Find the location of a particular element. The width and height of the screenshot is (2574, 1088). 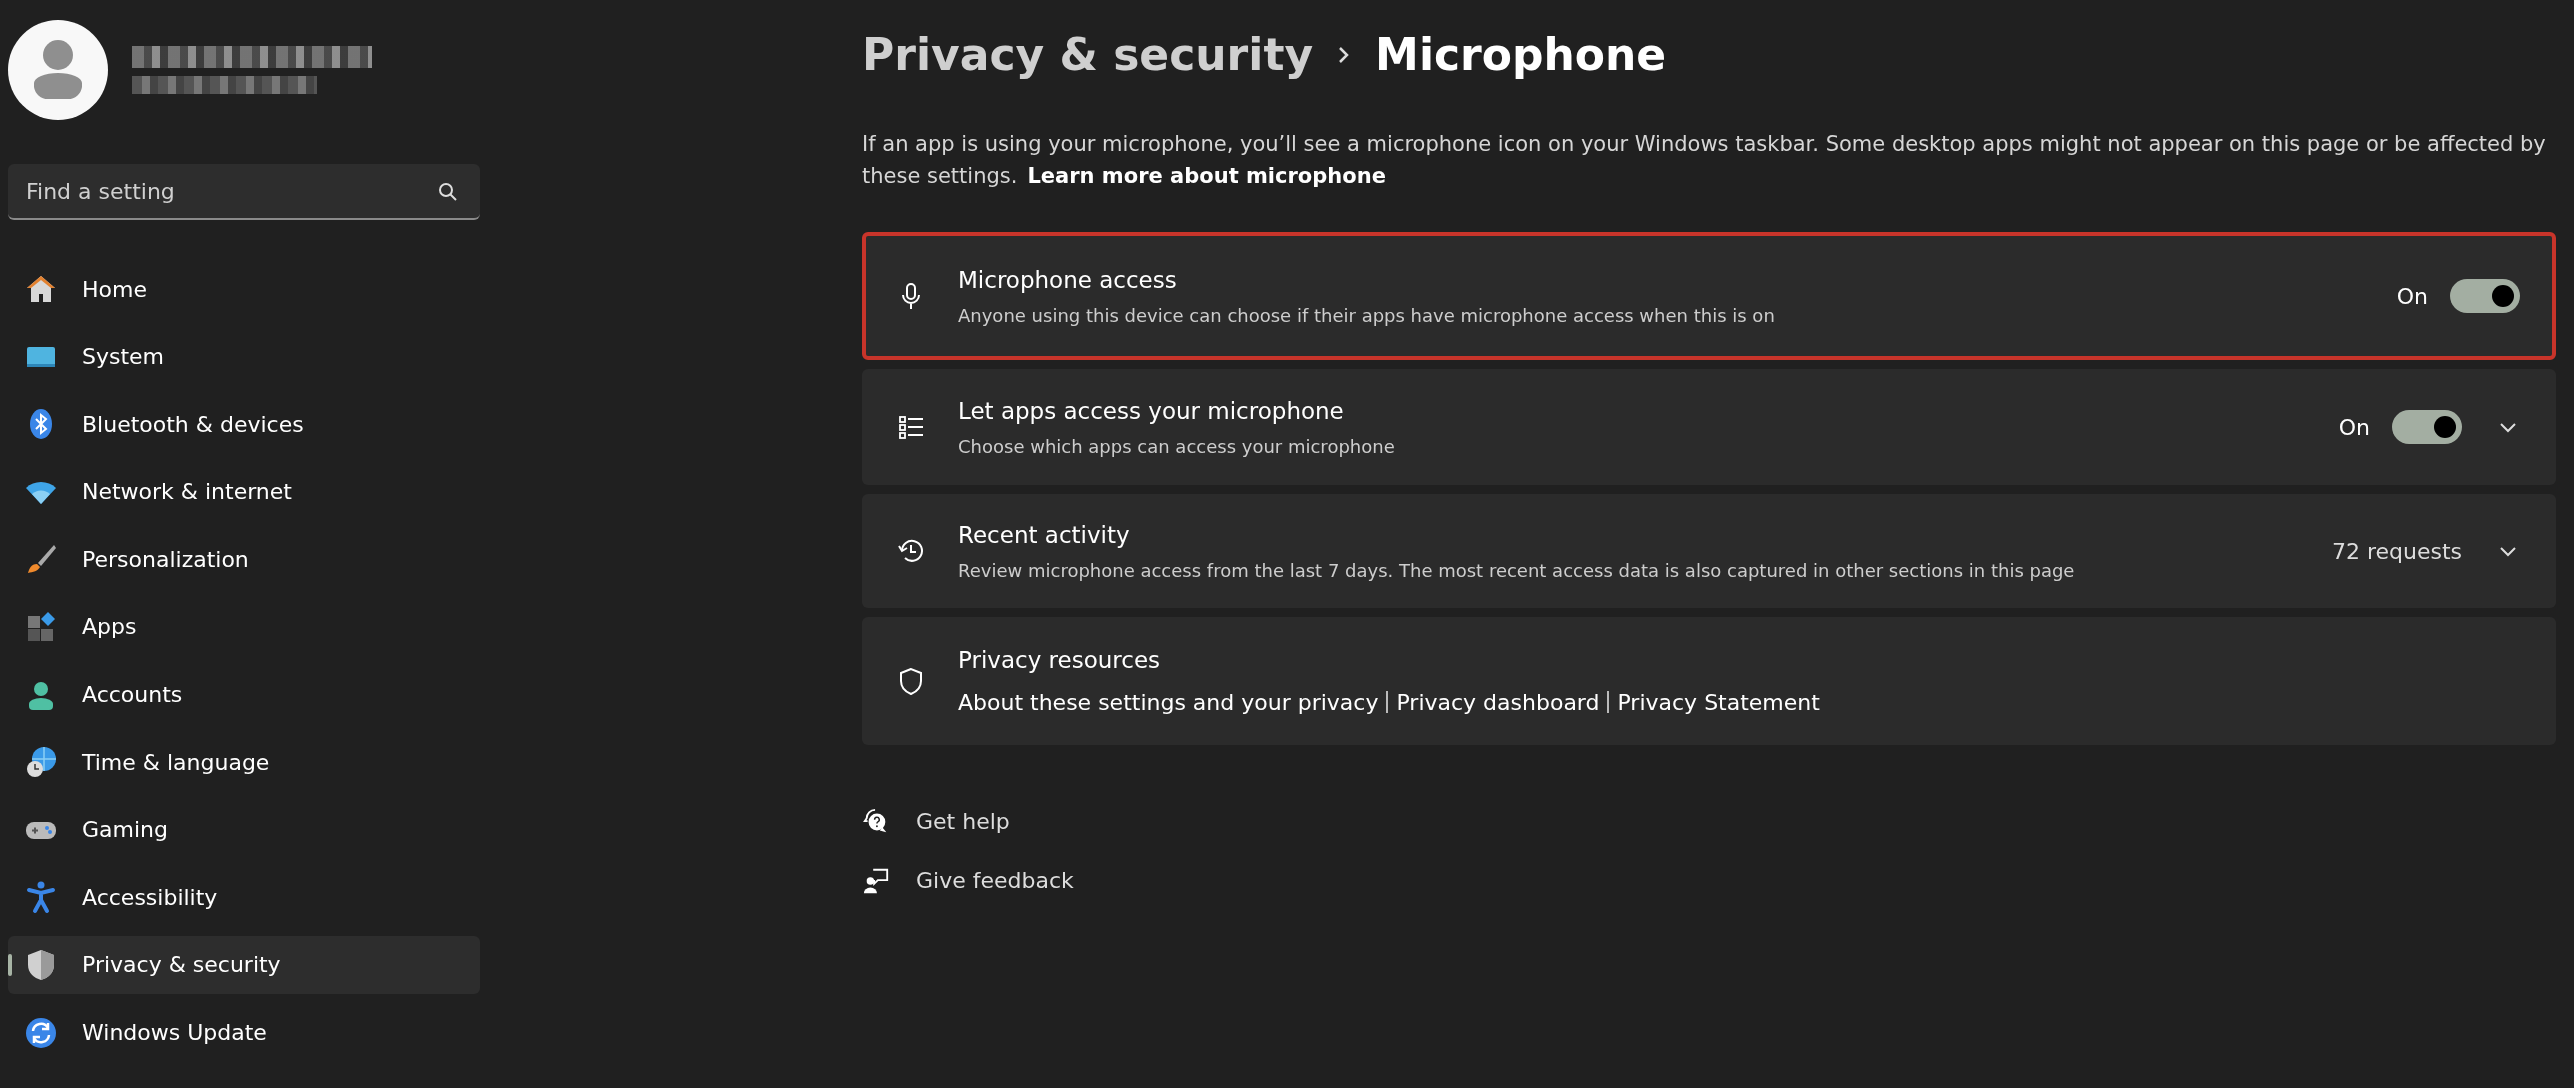

sidebar-item: Accessibility is located at coordinates (244, 897).